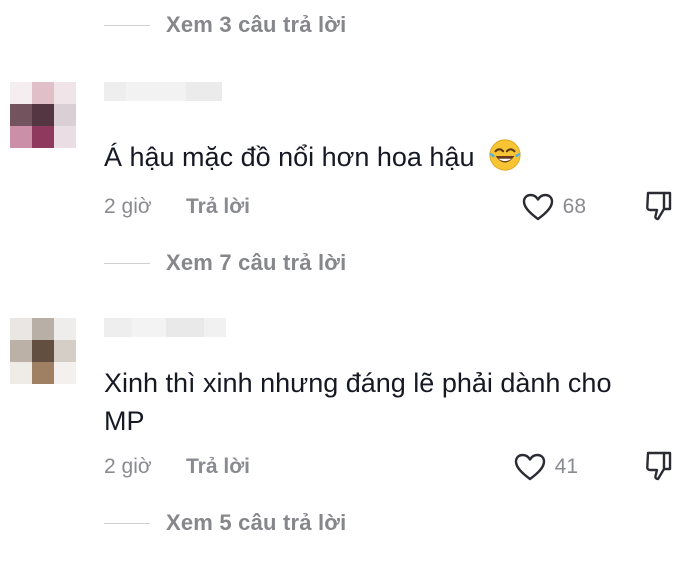 Image resolution: width=700 pixels, height=567 pixels. I want to click on like-count: 41, so click(566, 466).